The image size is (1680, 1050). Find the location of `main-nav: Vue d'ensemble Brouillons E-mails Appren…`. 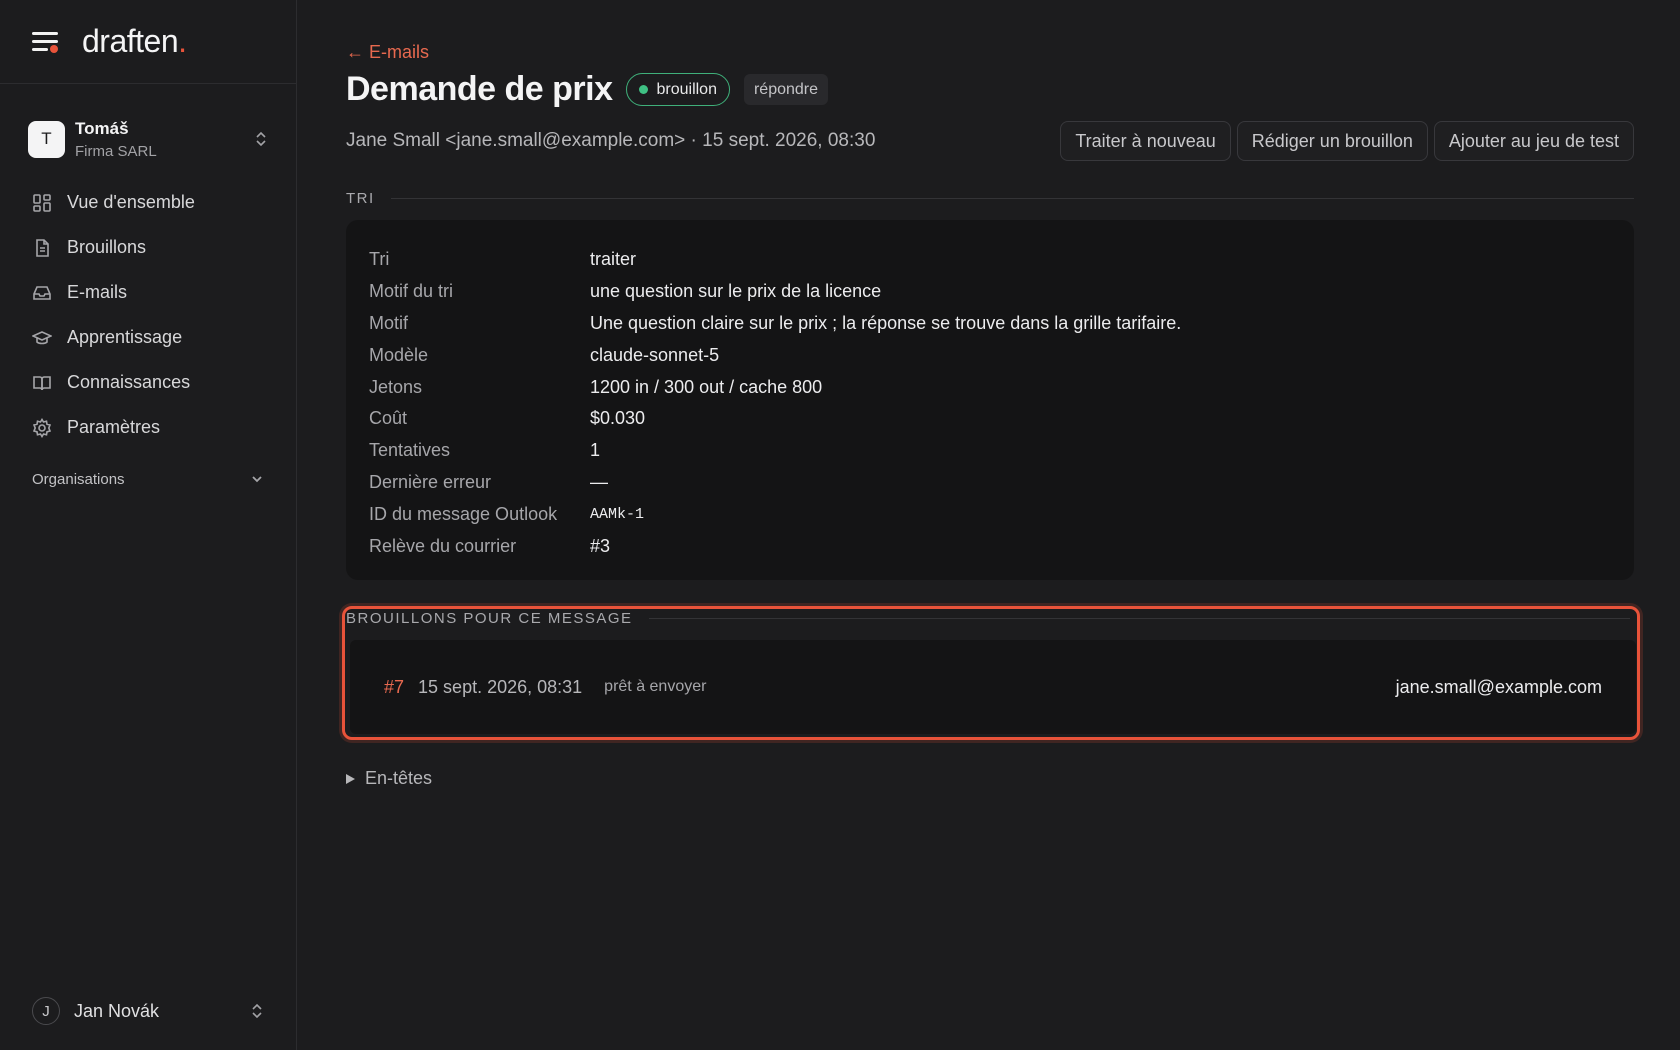

main-nav: Vue d'ensemble Brouillons E-mails Appren… is located at coordinates (148, 315).